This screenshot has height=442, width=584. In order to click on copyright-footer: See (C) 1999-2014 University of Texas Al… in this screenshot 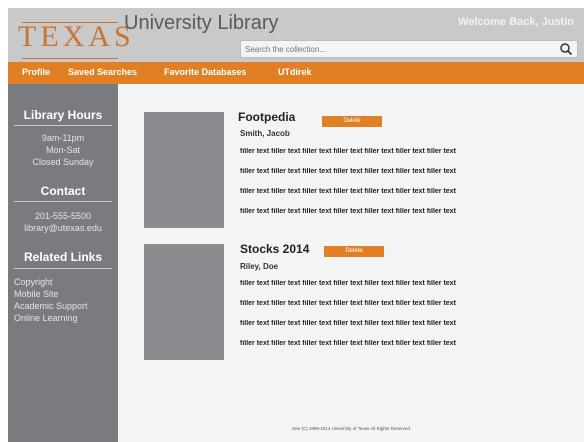, I will do `click(351, 428)`.